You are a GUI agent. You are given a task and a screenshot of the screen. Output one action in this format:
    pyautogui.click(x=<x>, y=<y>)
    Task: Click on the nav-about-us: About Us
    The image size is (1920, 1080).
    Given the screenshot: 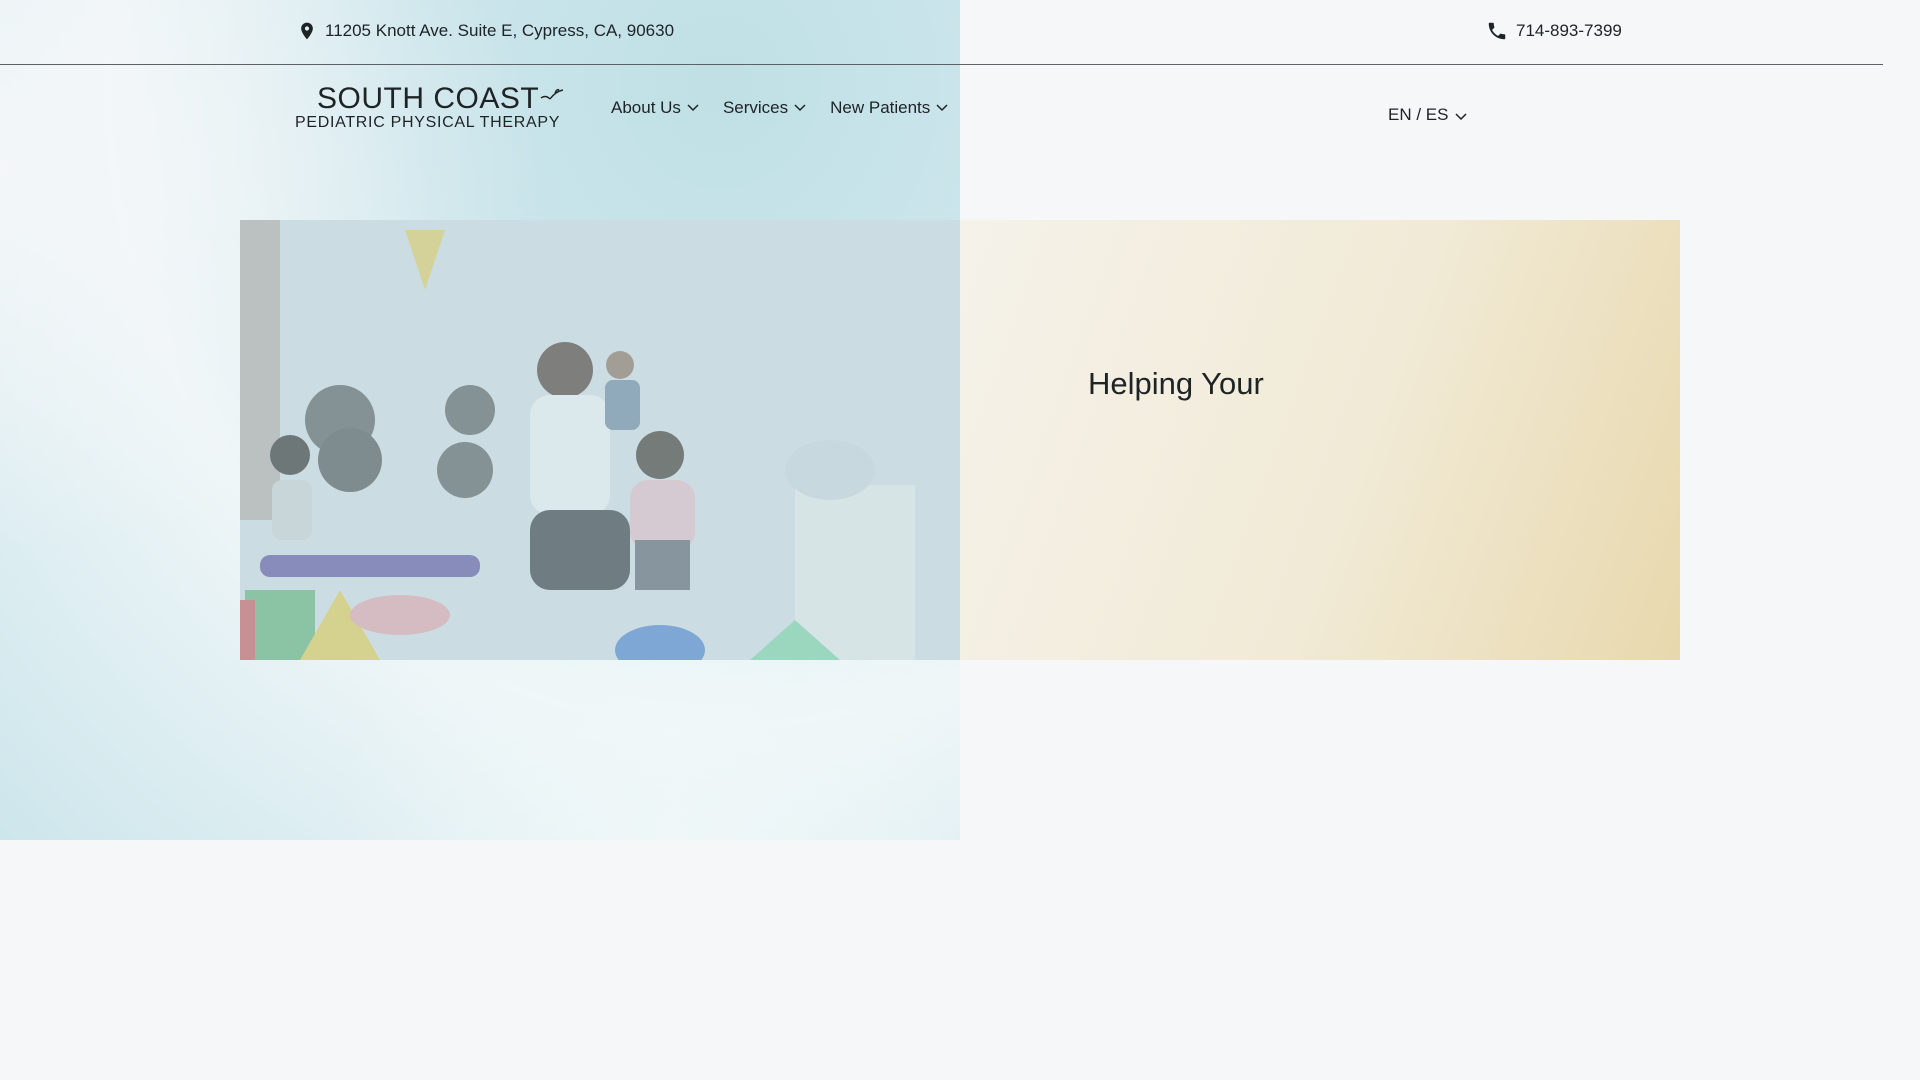 What is the action you would take?
    pyautogui.click(x=655, y=108)
    